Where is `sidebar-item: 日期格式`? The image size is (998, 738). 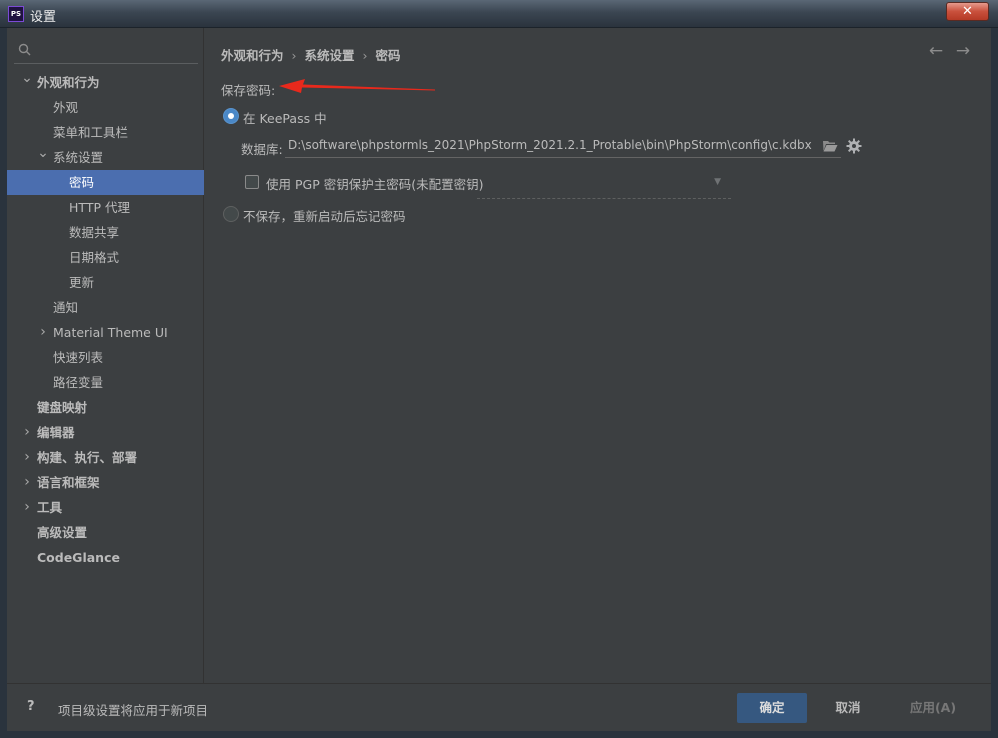 sidebar-item: 日期格式 is located at coordinates (105, 257).